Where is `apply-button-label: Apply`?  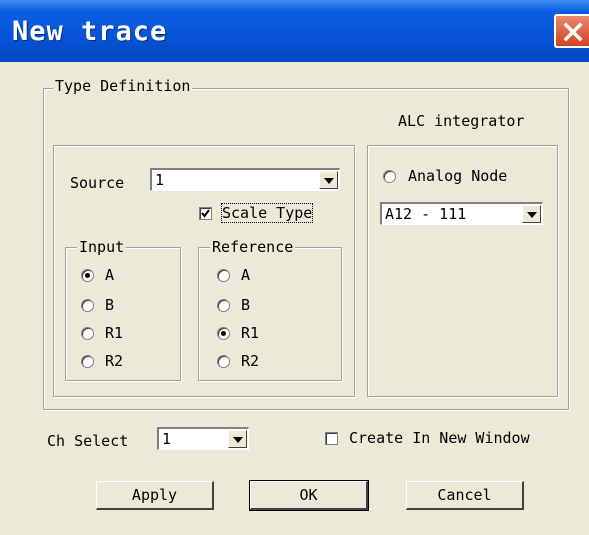
apply-button-label: Apply is located at coordinates (154, 495).